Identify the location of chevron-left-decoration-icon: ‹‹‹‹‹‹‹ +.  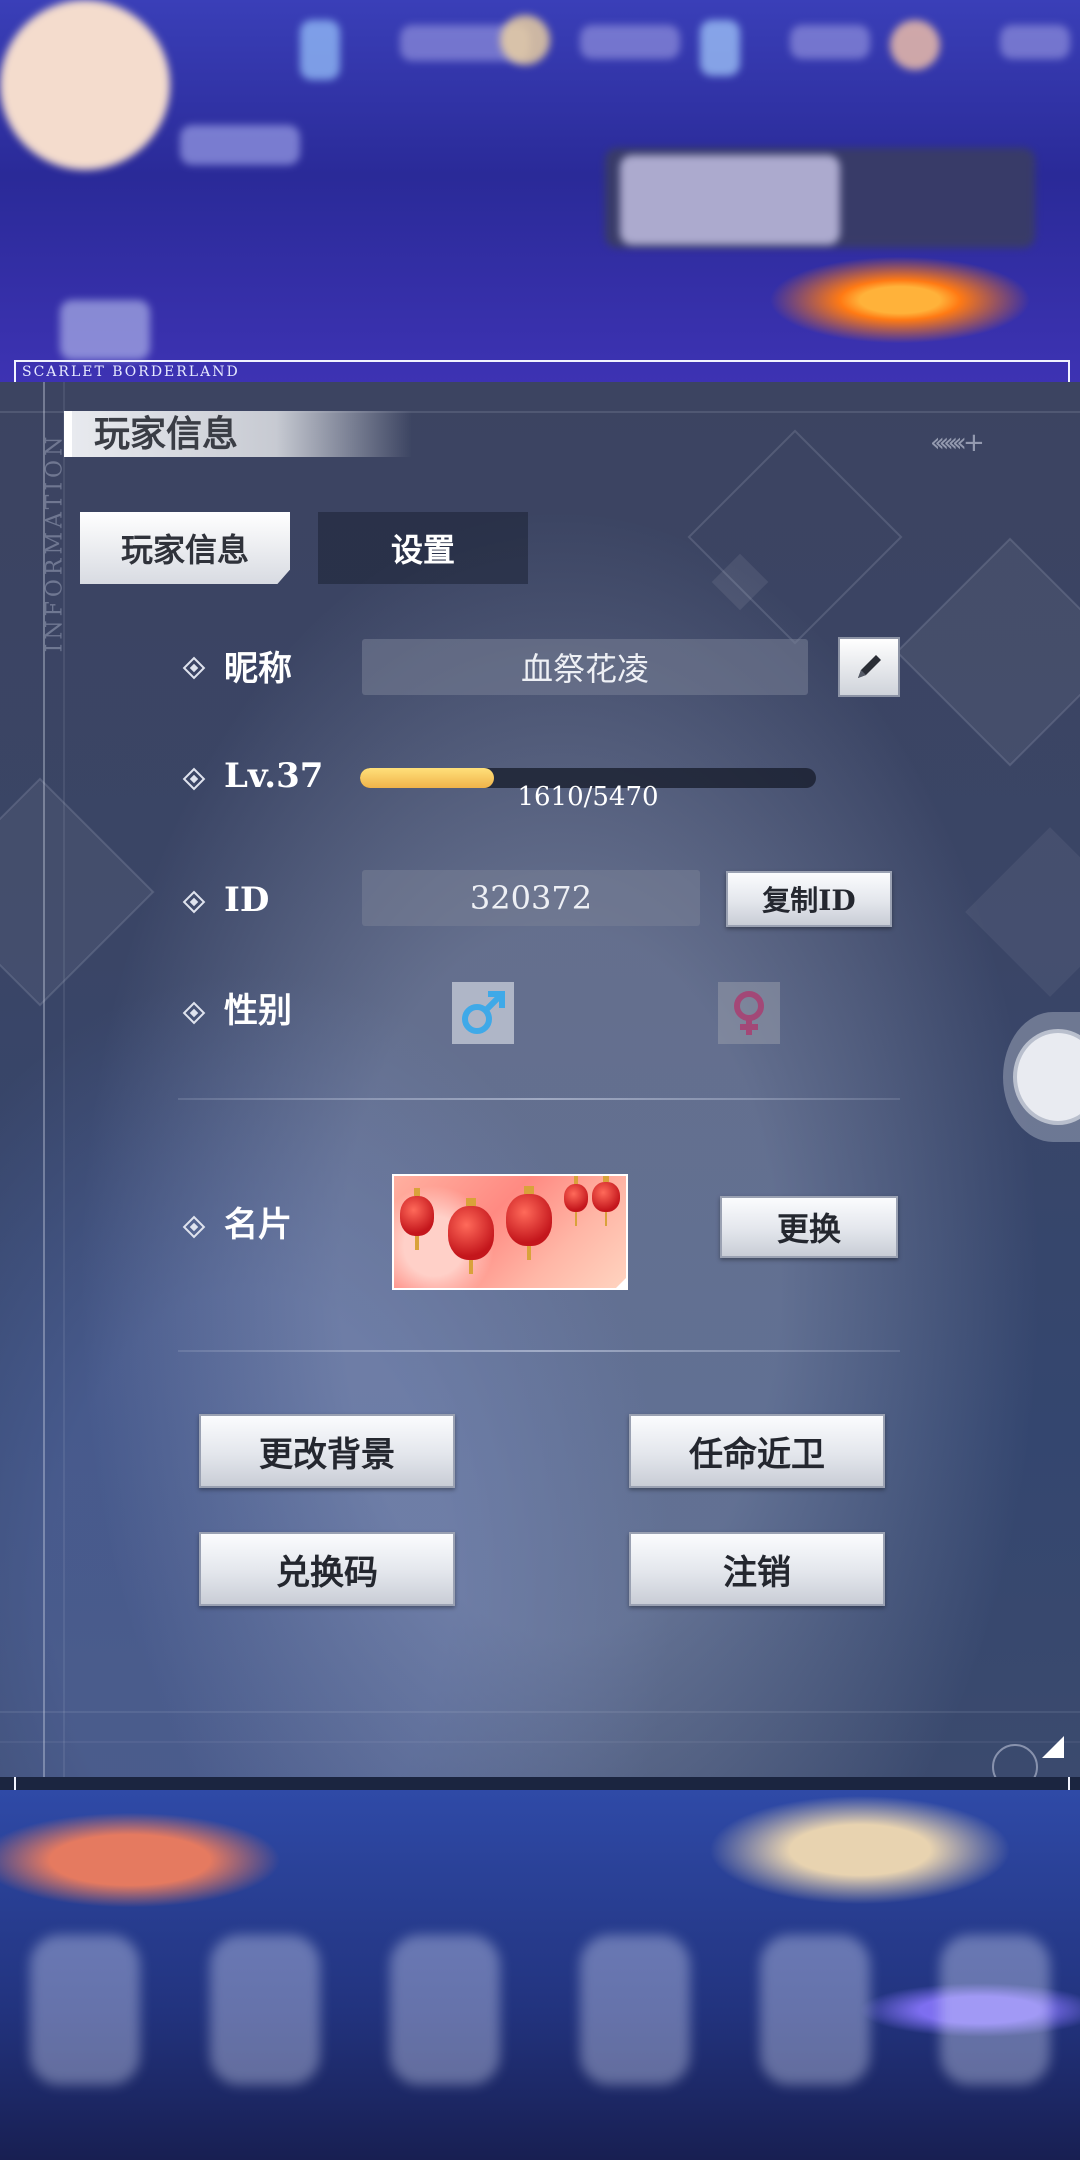
(957, 443).